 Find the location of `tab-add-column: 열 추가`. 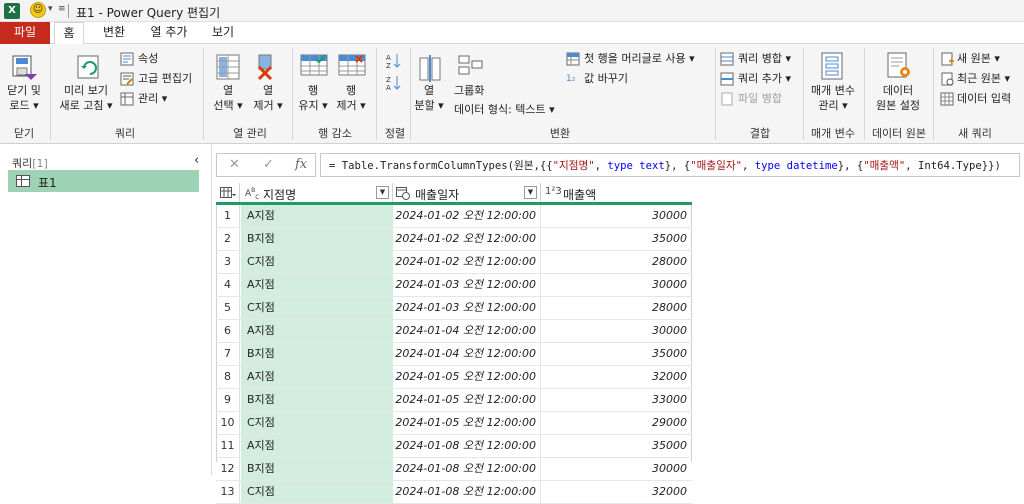

tab-add-column: 열 추가 is located at coordinates (169, 33).